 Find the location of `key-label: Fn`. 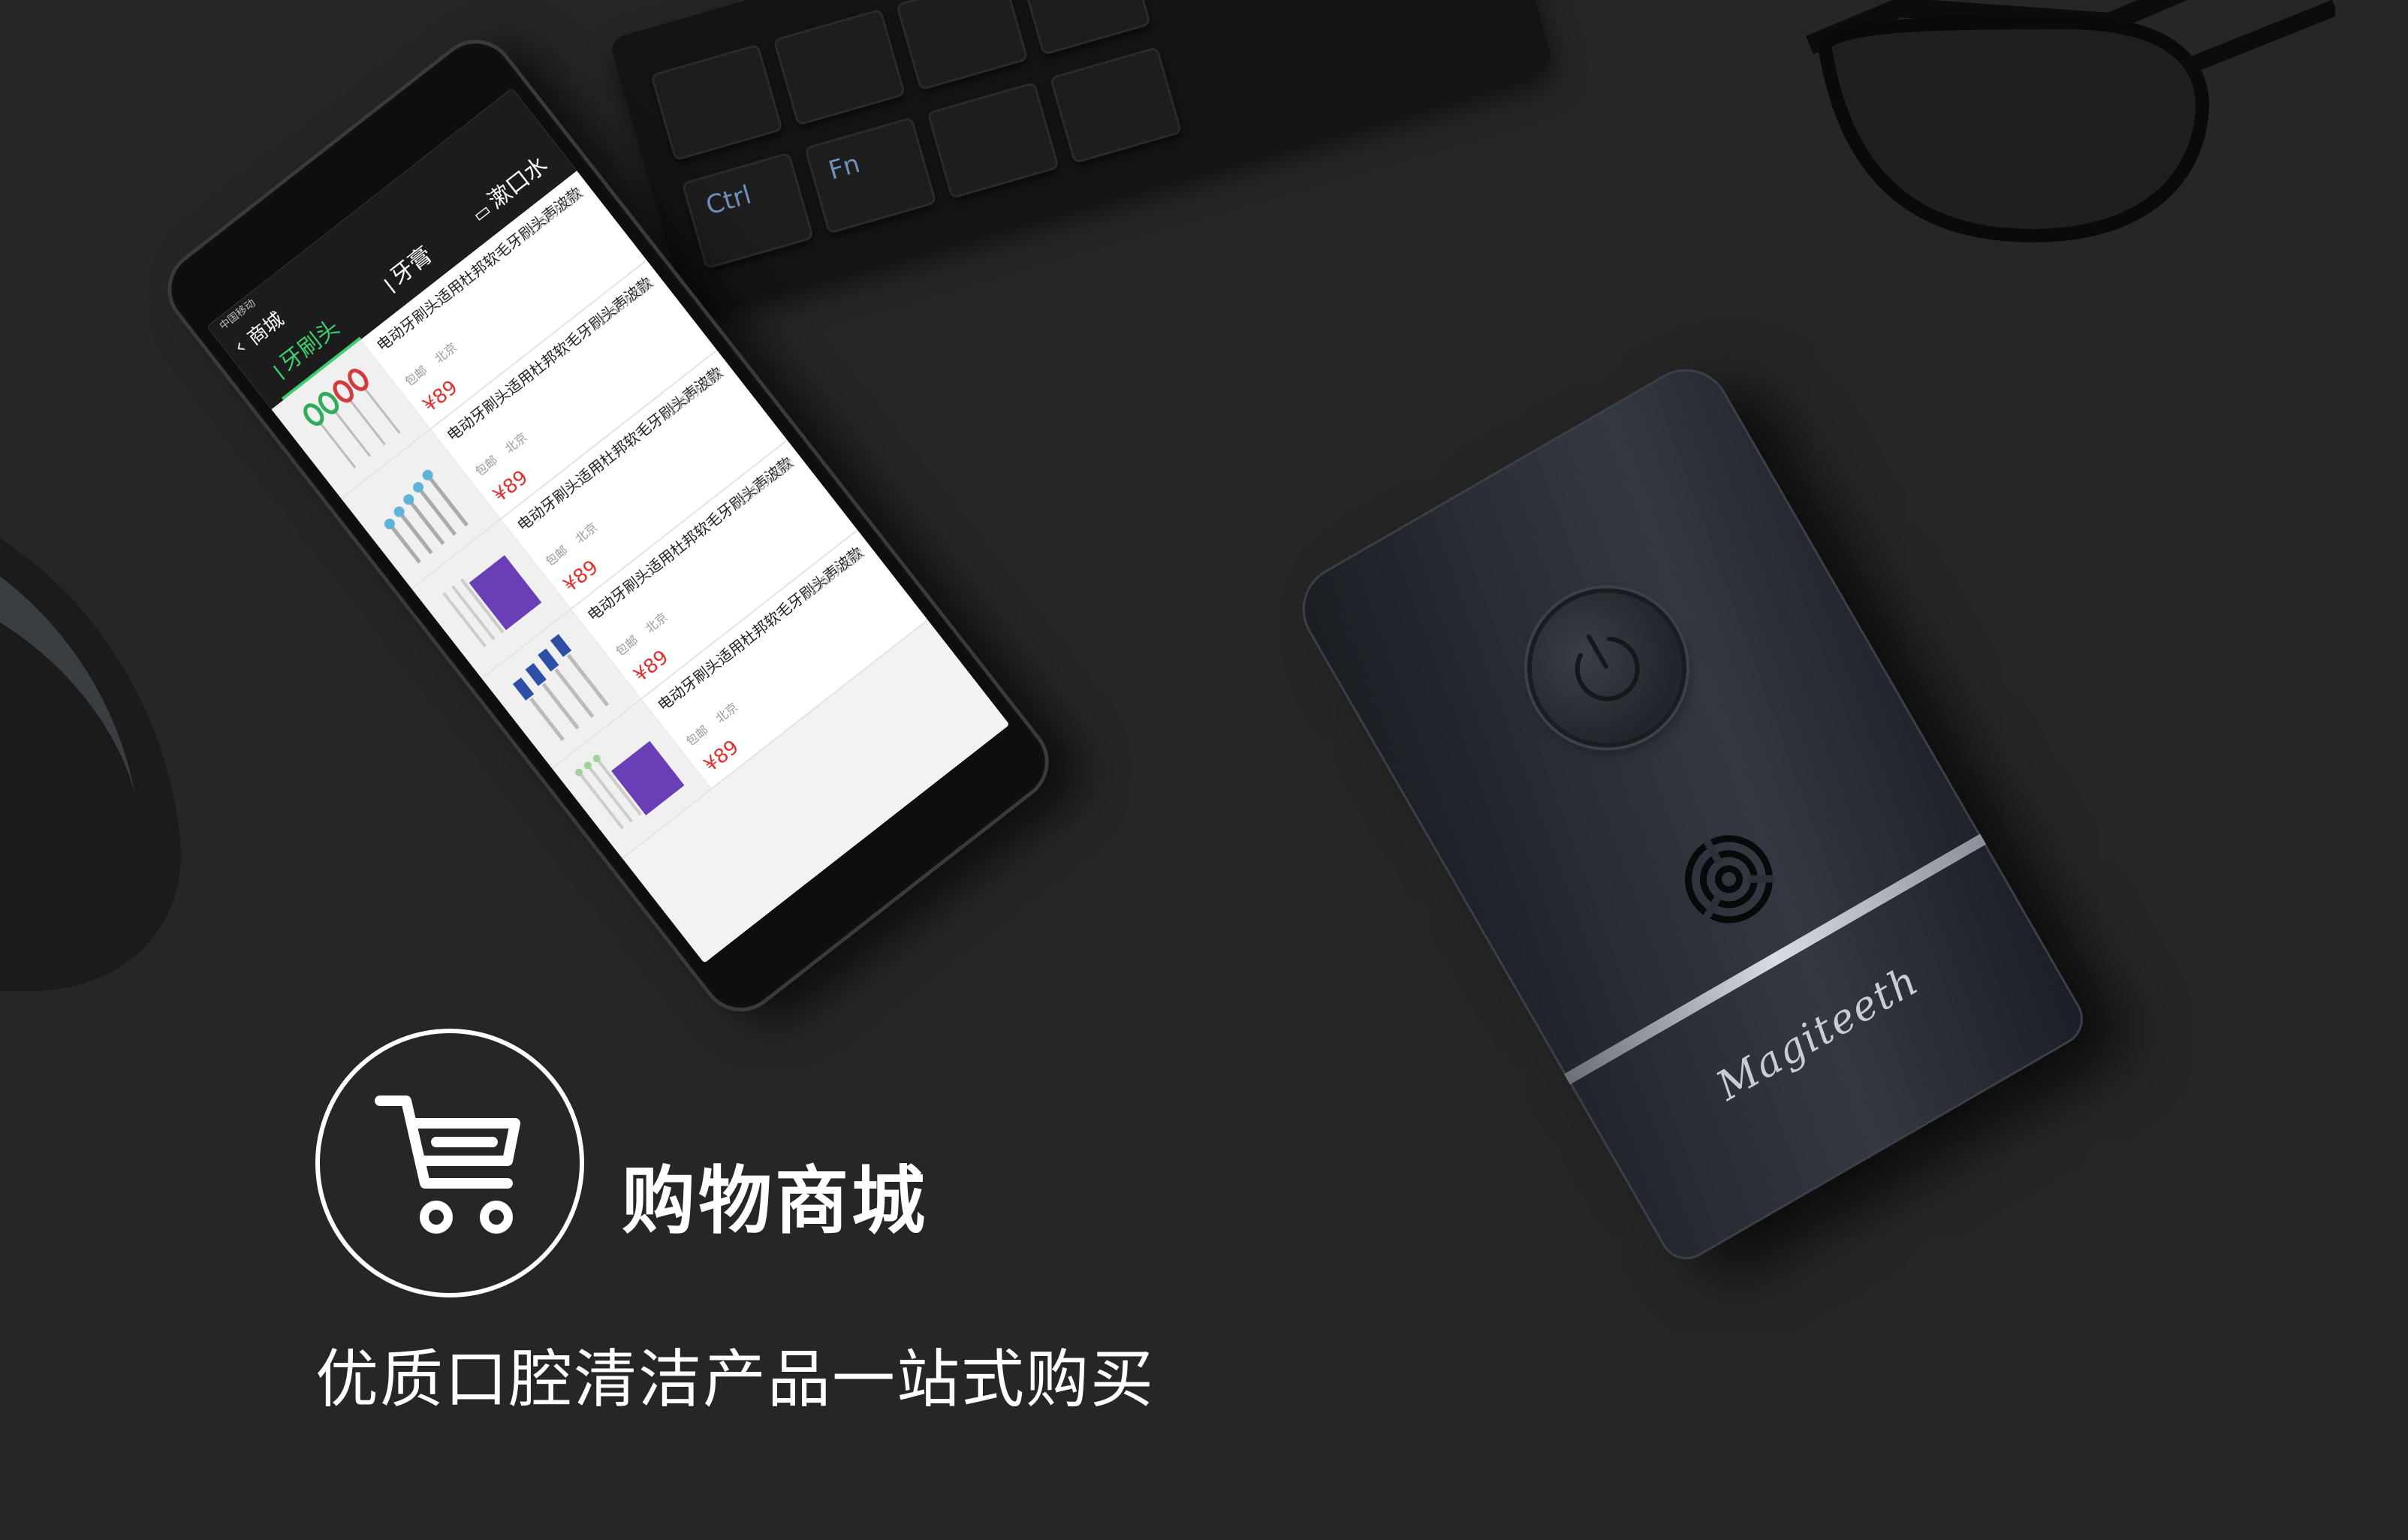

key-label: Fn is located at coordinates (844, 167).